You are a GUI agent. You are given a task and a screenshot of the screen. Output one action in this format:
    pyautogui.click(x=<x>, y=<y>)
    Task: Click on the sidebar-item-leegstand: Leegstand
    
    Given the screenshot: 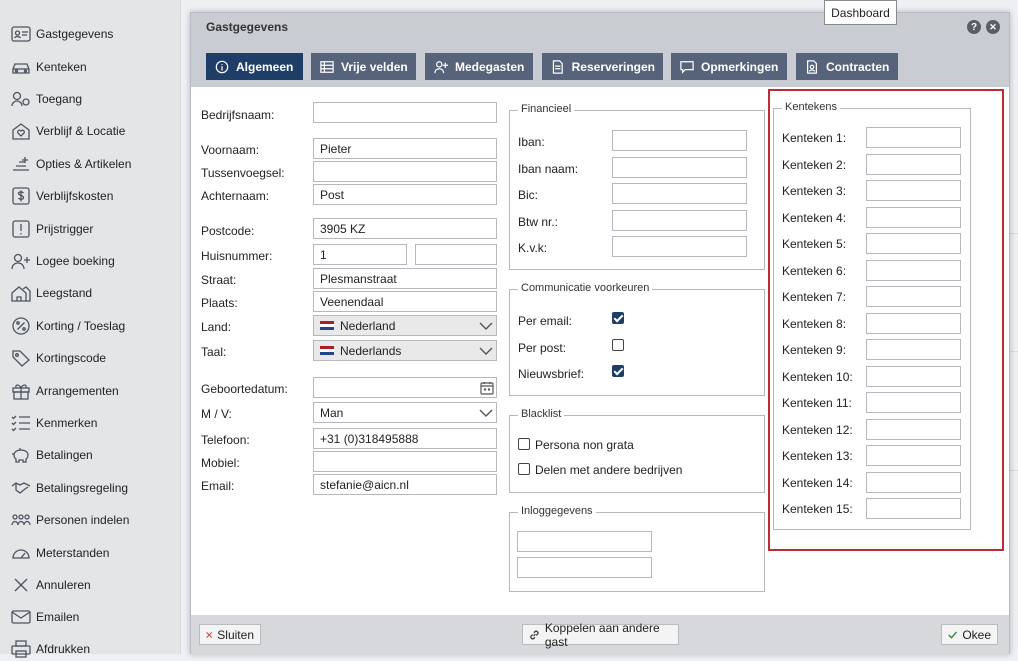 What is the action you would take?
    pyautogui.click(x=50, y=293)
    